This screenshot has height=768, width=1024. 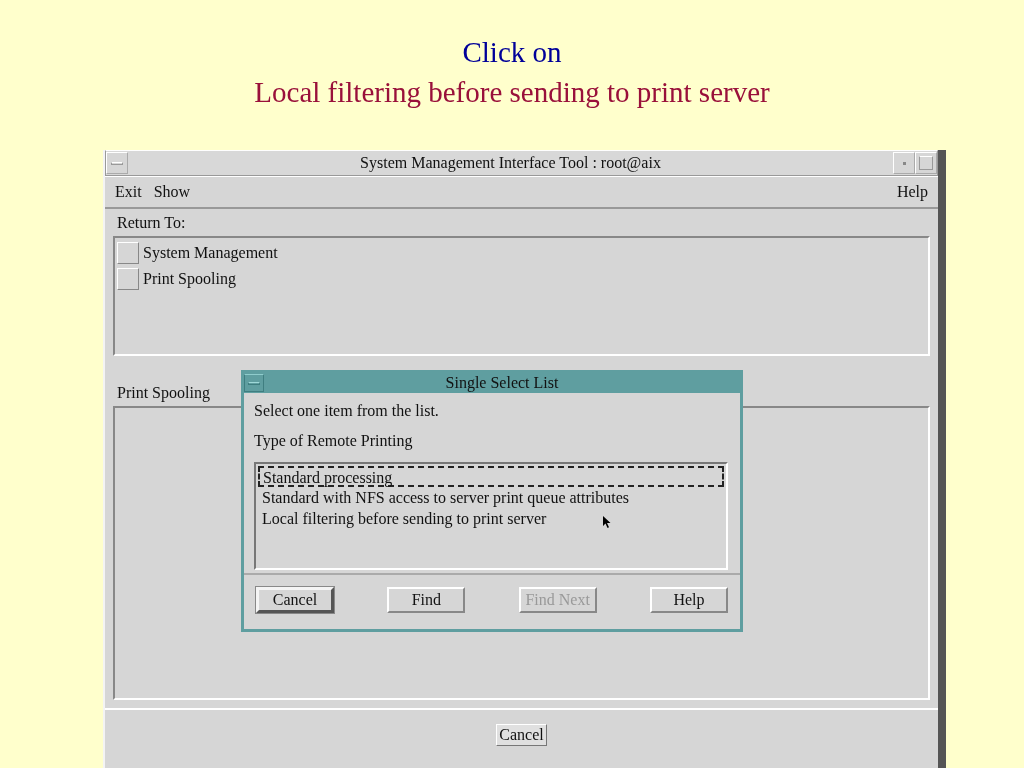 I want to click on cancel-button: Cancel, so click(x=521, y=735).